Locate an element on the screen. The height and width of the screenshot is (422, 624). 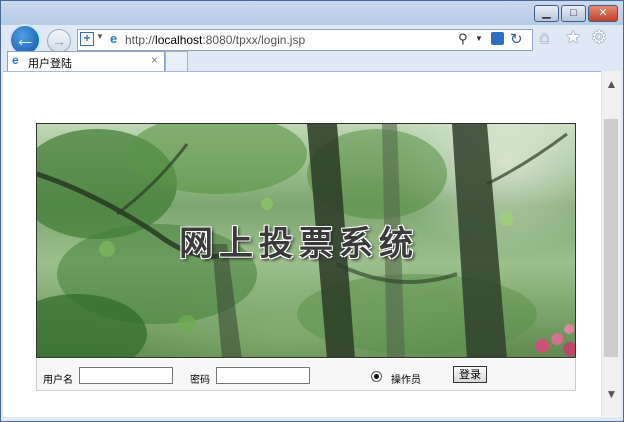
password-label: 密码 is located at coordinates (200, 380).